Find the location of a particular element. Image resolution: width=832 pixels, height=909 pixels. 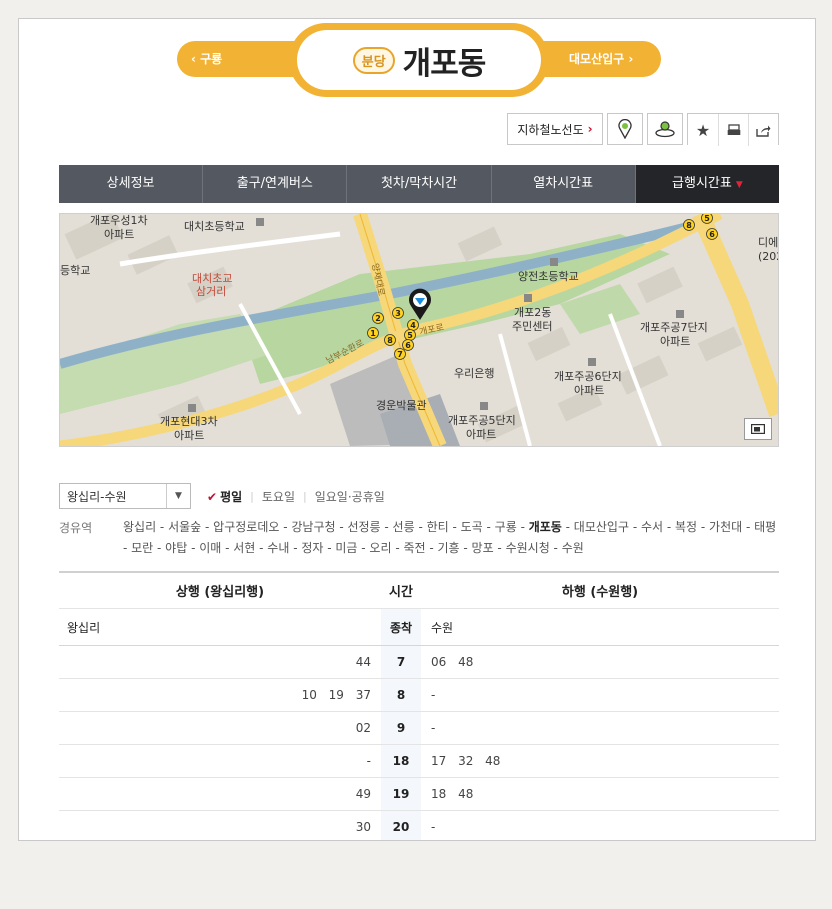

hour-cell: 8 is located at coordinates (401, 695).